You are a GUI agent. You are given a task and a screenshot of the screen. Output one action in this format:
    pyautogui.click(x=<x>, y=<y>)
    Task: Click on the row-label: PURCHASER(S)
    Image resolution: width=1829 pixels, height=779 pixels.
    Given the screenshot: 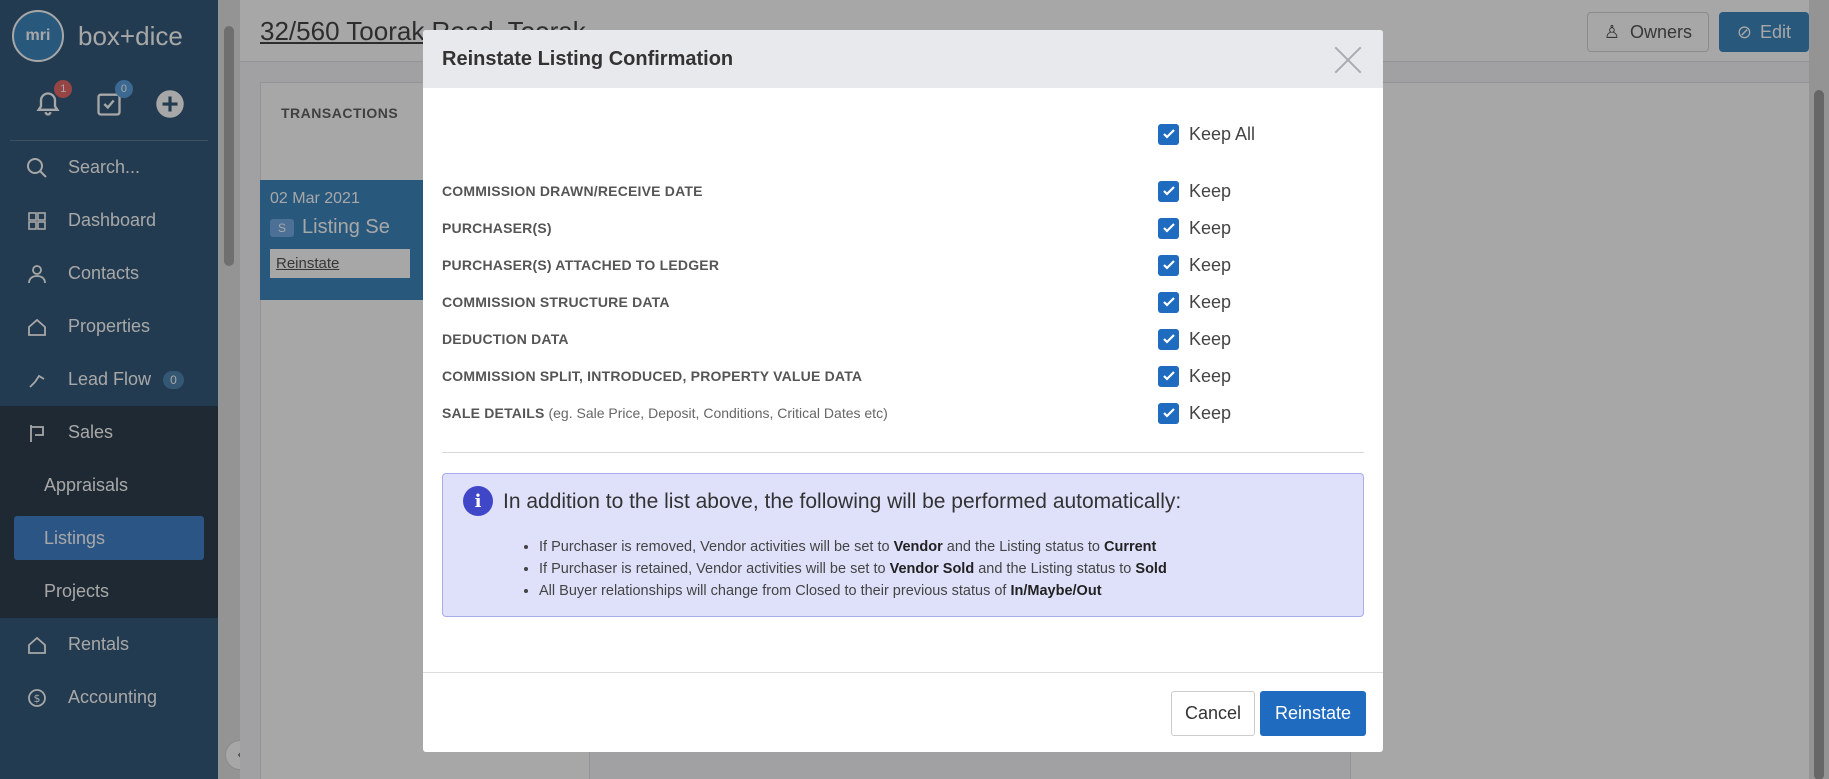 What is the action you would take?
    pyautogui.click(x=497, y=228)
    